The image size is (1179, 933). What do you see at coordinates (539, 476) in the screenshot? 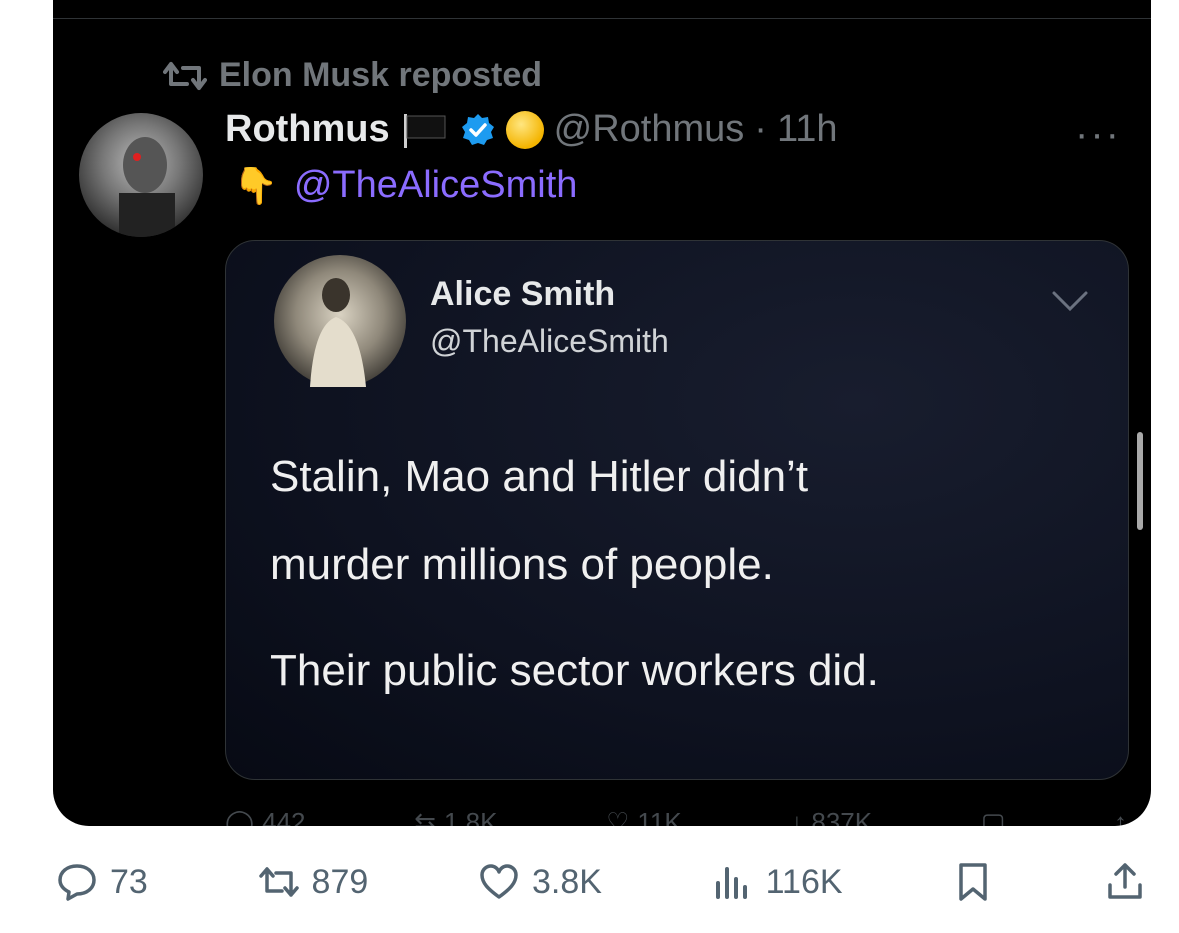
I see `quoted-line: Stalin, Mao and Hitler didn’t` at bounding box center [539, 476].